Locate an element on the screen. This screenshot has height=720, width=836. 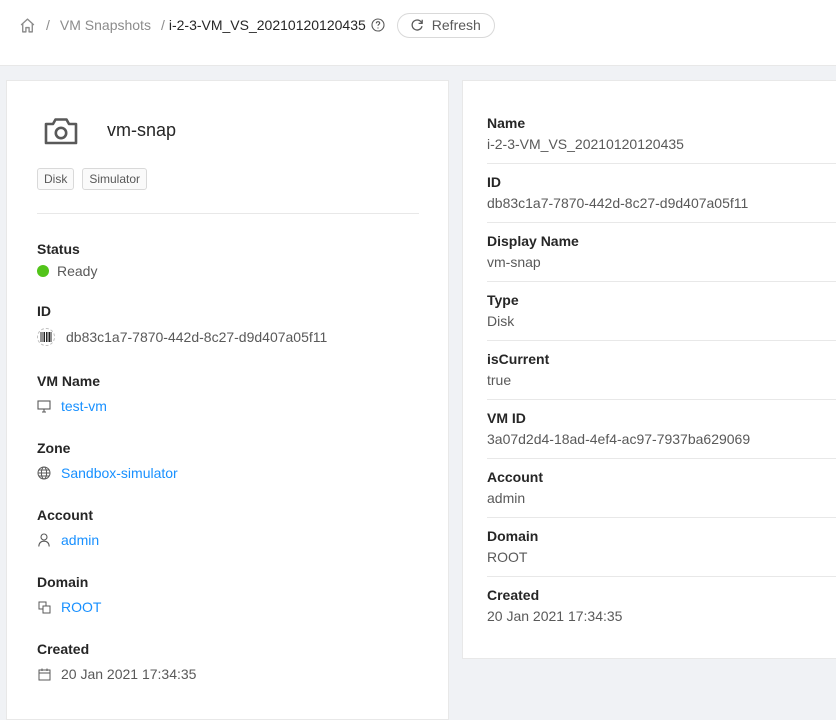
id-label: ID is located at coordinates (44, 311).